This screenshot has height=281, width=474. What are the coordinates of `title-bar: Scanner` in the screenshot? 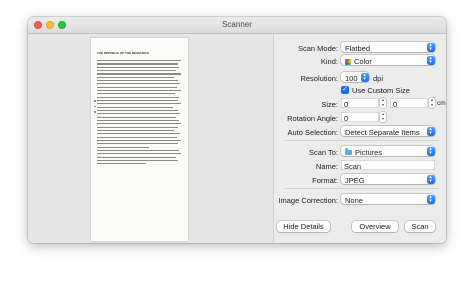 It's located at (237, 25).